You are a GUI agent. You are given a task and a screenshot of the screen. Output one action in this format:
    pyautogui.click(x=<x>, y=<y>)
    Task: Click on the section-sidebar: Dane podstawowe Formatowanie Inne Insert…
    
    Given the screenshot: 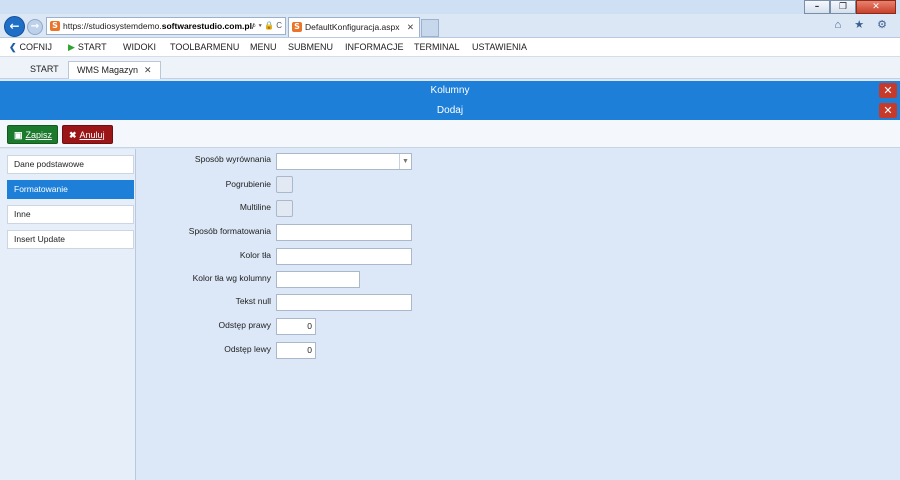 What is the action you would take?
    pyautogui.click(x=68, y=314)
    